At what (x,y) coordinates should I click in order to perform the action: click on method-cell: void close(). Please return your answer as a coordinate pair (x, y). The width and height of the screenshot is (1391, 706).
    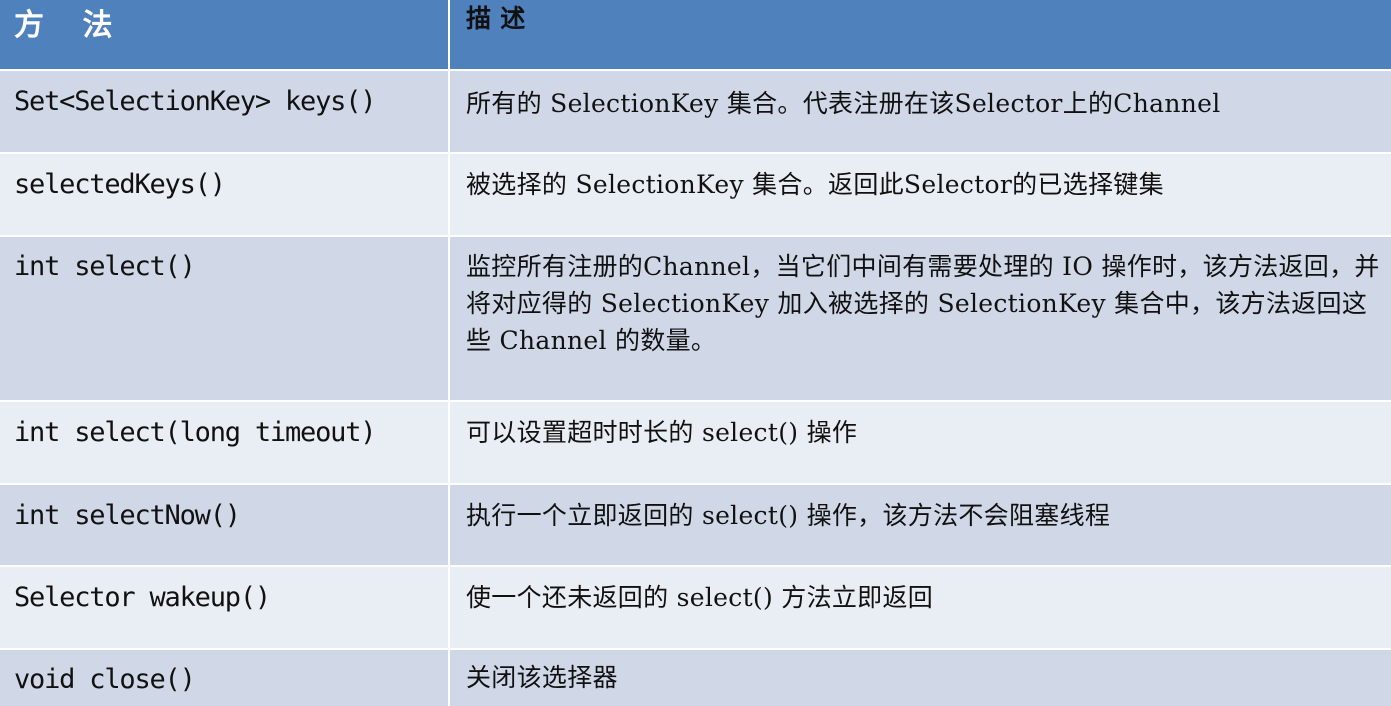
    Looking at the image, I should click on (225, 678).